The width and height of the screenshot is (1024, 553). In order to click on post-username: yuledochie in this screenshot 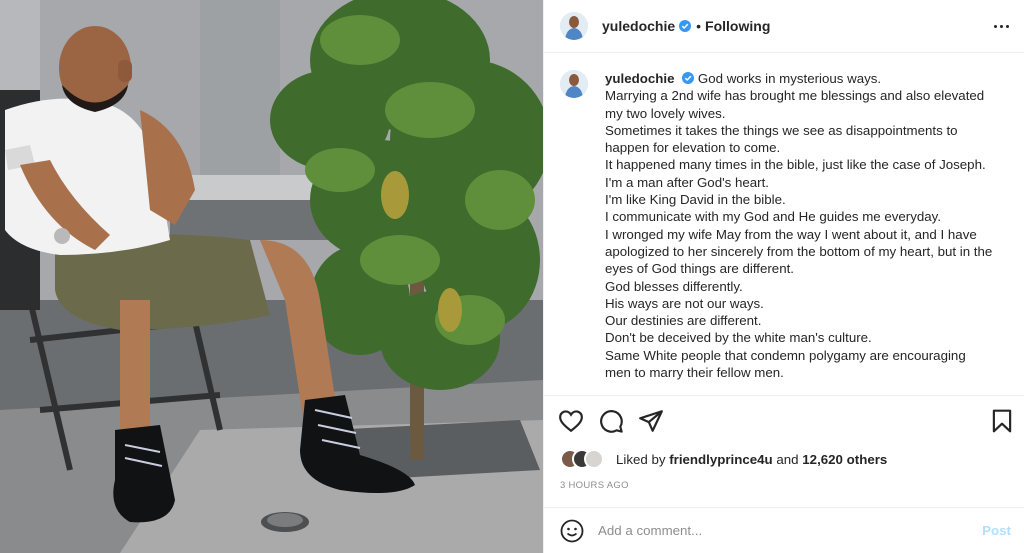, I will do `click(638, 26)`.